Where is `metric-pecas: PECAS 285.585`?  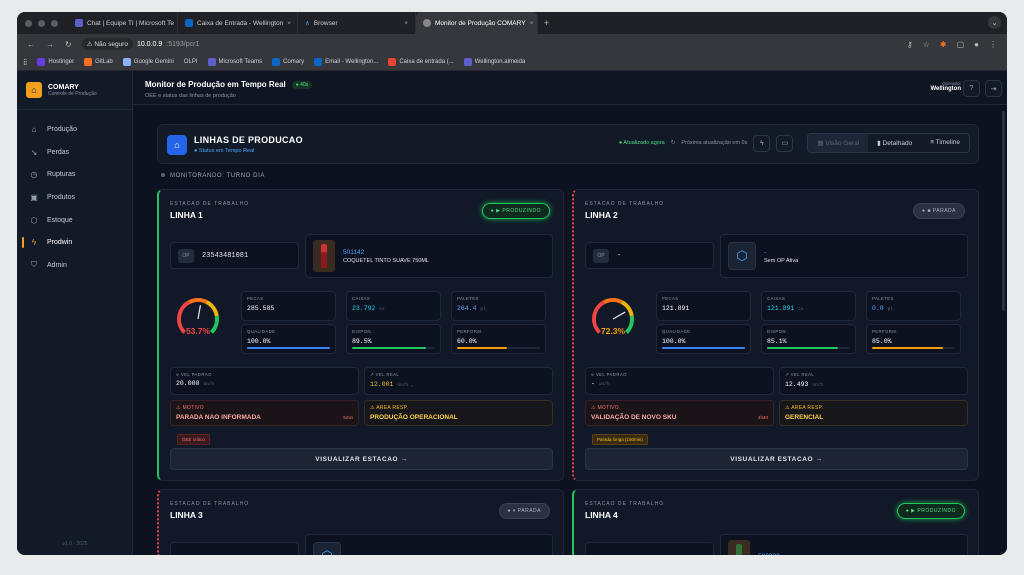 metric-pecas: PECAS 285.585 is located at coordinates (288, 306).